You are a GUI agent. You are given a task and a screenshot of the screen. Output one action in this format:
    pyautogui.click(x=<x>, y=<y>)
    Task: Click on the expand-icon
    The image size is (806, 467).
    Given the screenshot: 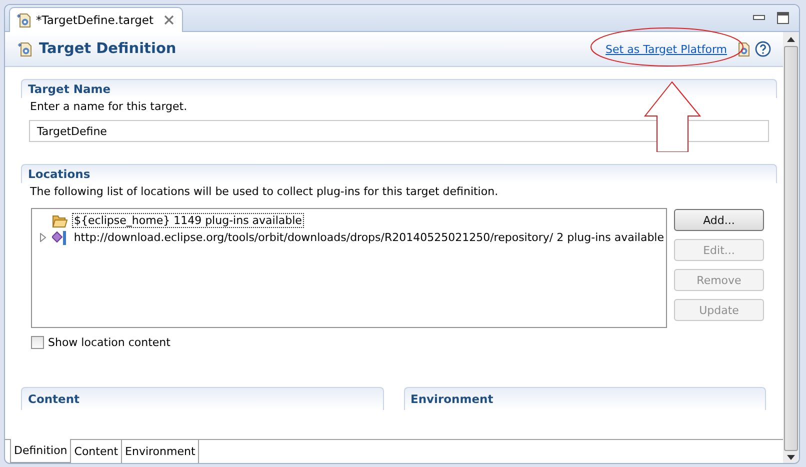 What is the action you would take?
    pyautogui.click(x=43, y=237)
    